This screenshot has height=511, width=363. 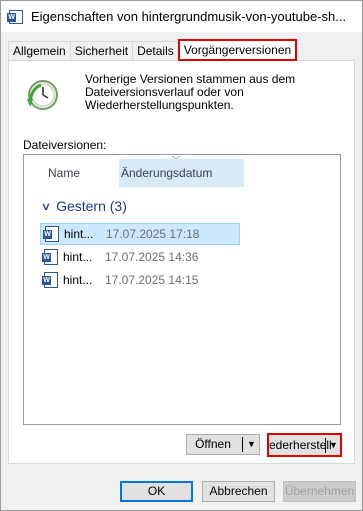 What do you see at coordinates (101, 51) in the screenshot?
I see `tab-sicherheit: Sicherheit` at bounding box center [101, 51].